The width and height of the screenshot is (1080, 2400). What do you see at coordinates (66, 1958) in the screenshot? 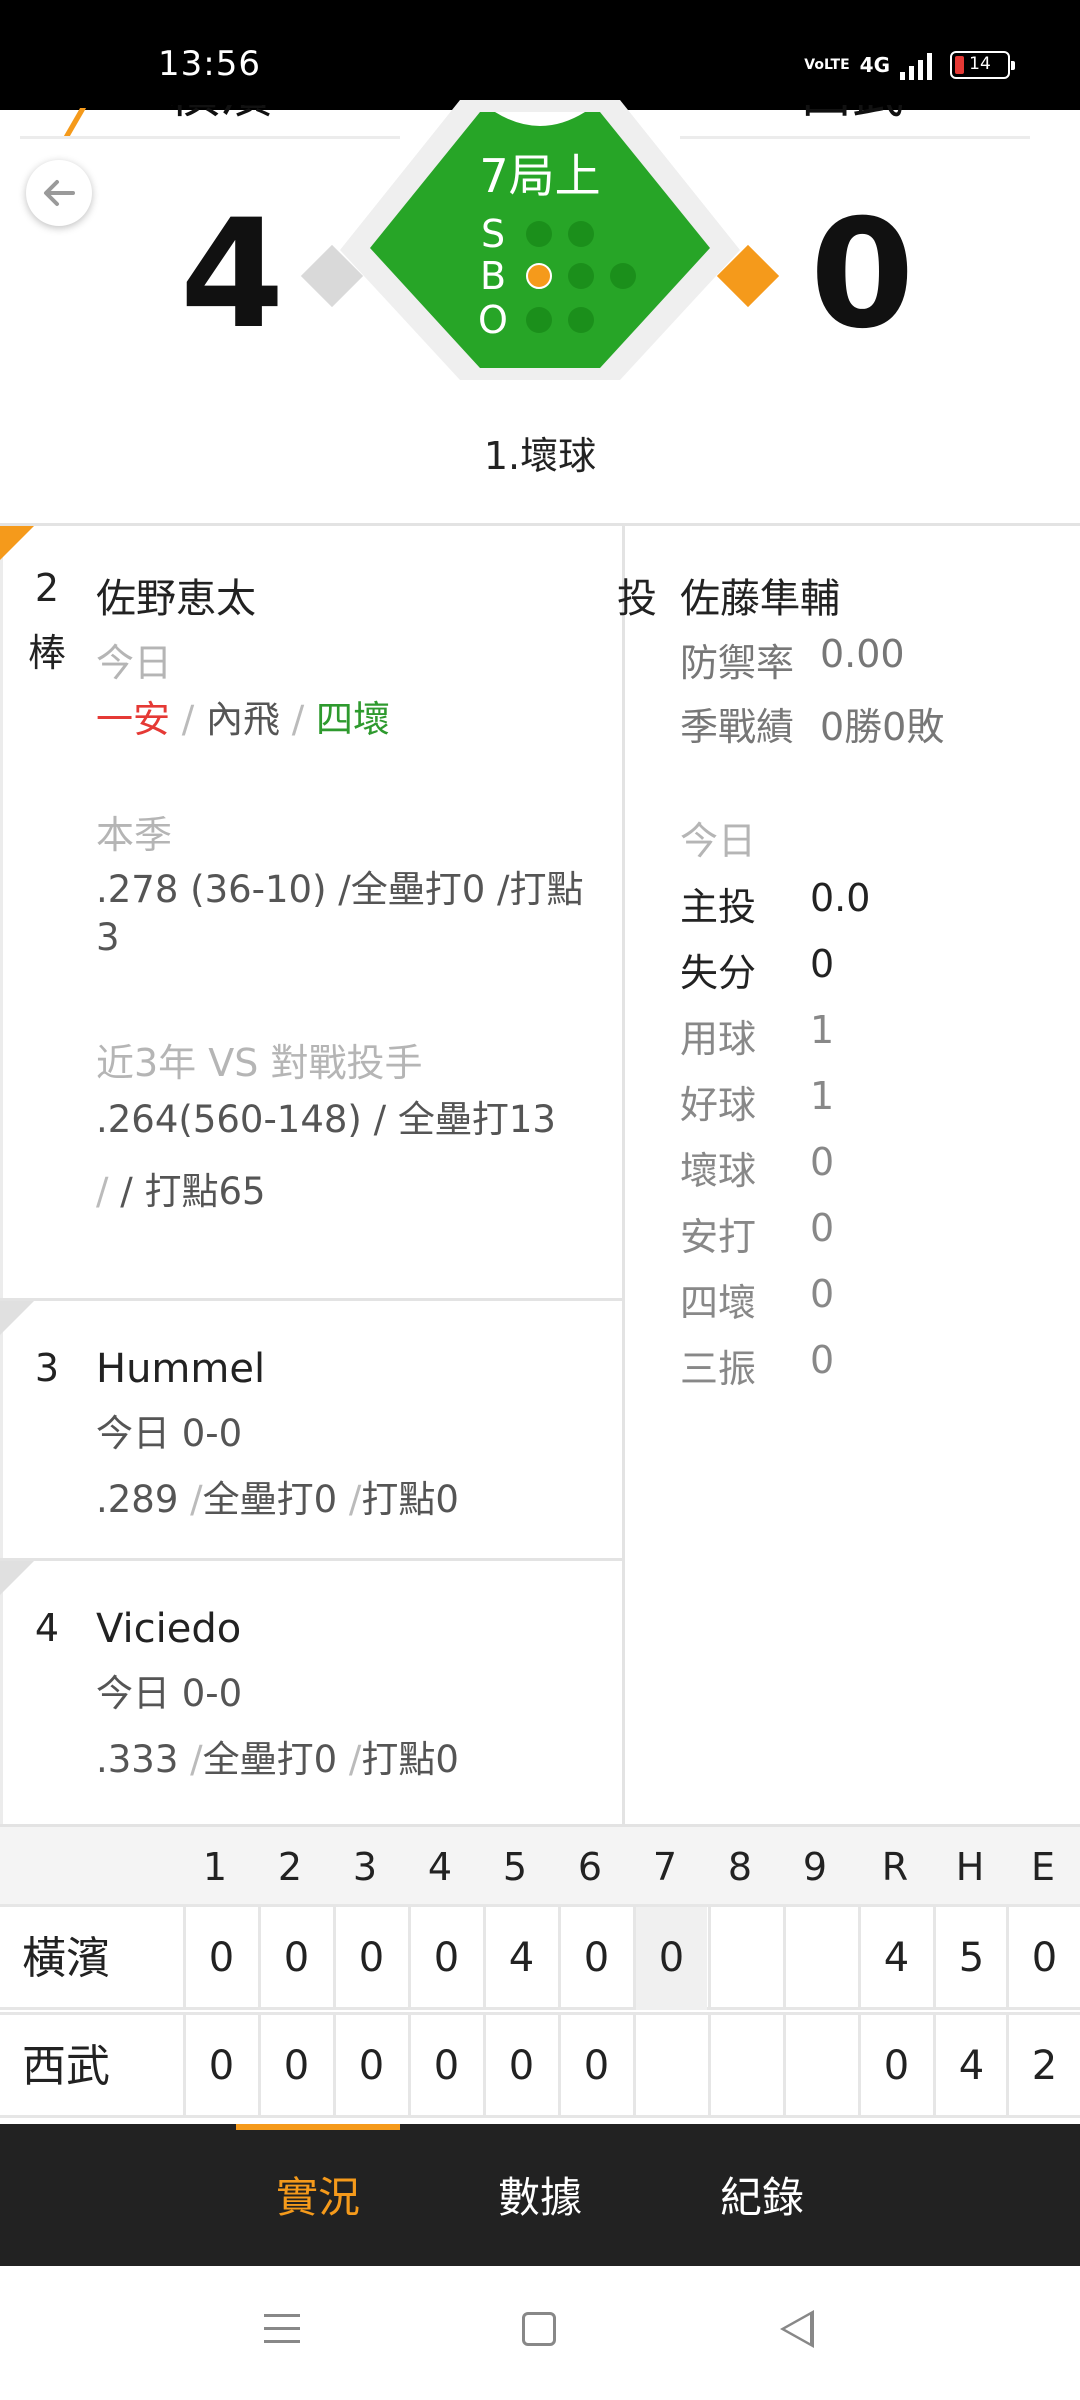
I see `linescore-team: 橫濱` at bounding box center [66, 1958].